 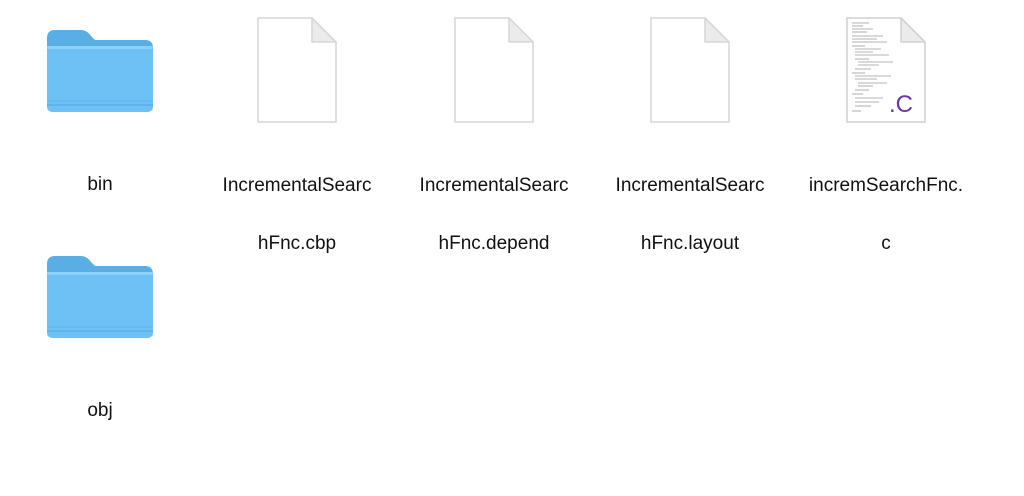 What do you see at coordinates (297, 134) in the screenshot?
I see `file-item-cbp: IncrementalSearc hFnc.cbp` at bounding box center [297, 134].